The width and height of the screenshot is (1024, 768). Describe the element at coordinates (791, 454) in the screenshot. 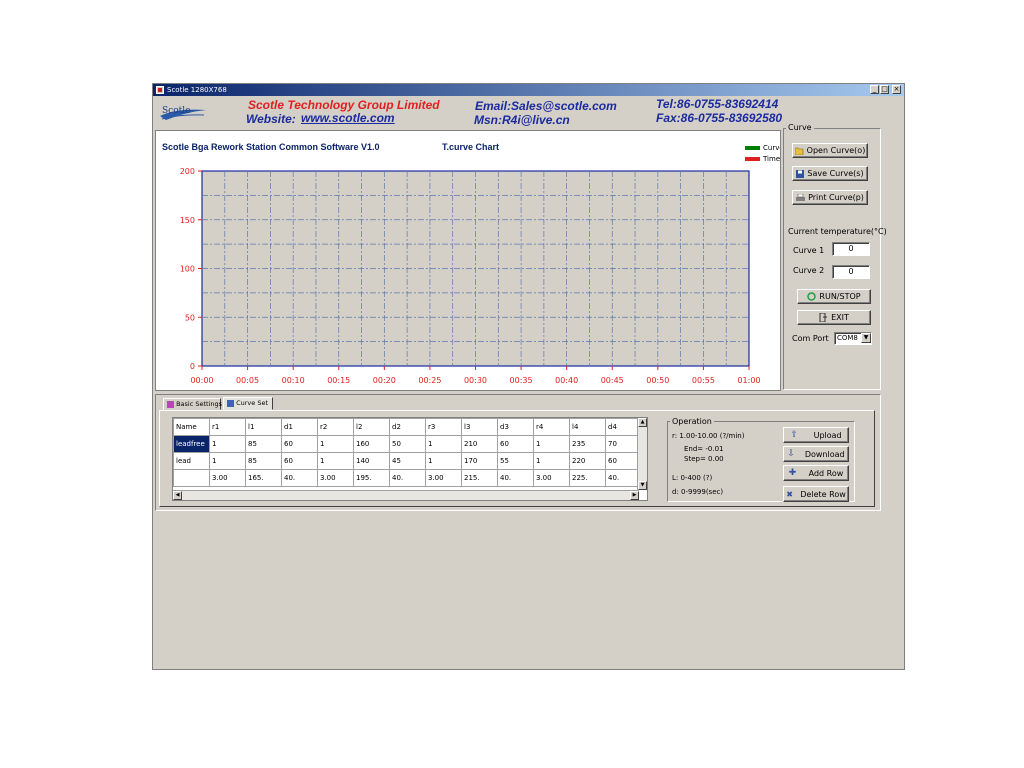

I see `down-arrow-icon: ⇩` at that location.